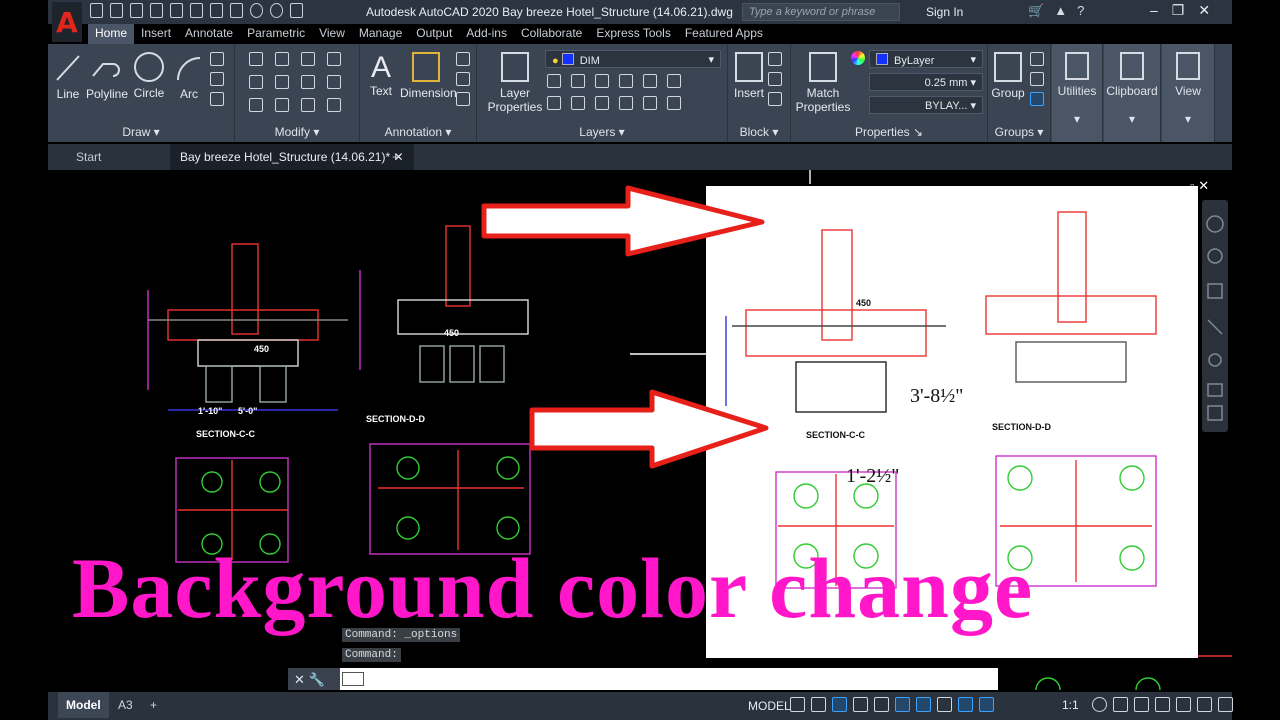 The height and width of the screenshot is (720, 1280). Describe the element at coordinates (463, 59) in the screenshot. I see `leader-icon` at that location.